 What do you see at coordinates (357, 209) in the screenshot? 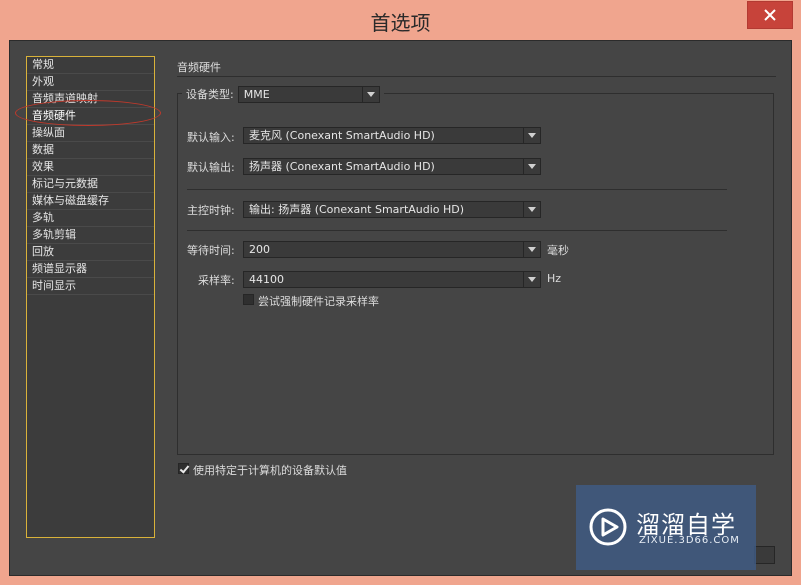
I see `master-clock-value: 输出: 扬声器 (Conexant SmartAudio HD)` at bounding box center [357, 209].